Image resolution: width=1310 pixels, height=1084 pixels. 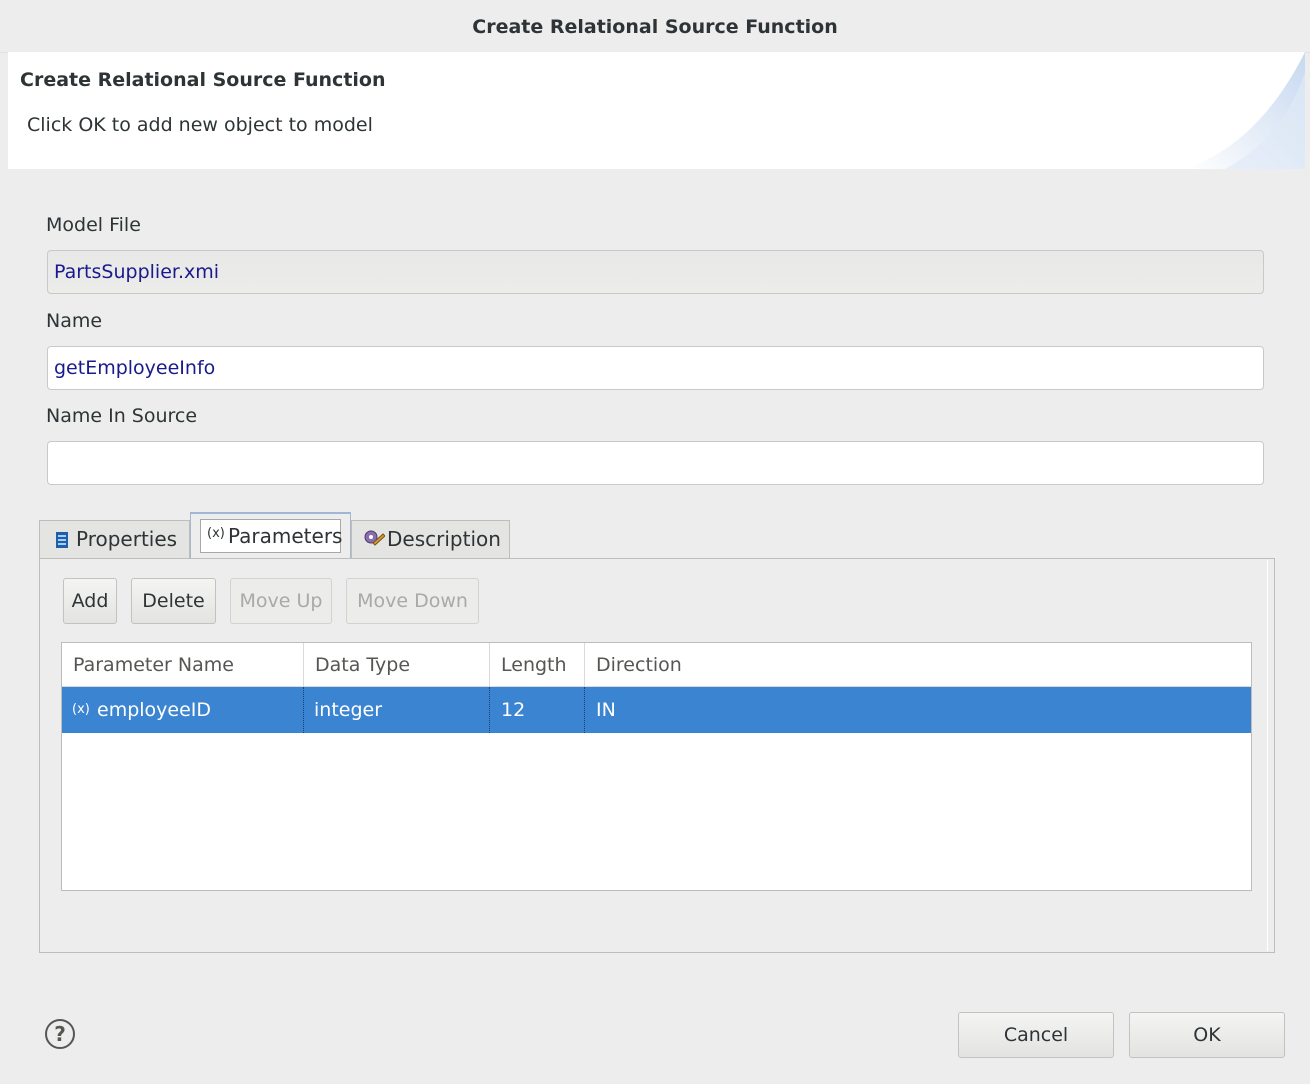 I want to click on tab-parameters: (x) Parameters, so click(x=270, y=536).